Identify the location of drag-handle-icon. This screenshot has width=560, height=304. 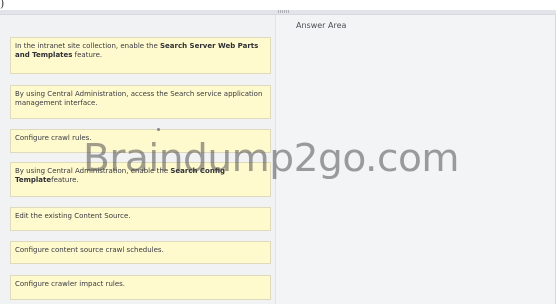
(284, 11).